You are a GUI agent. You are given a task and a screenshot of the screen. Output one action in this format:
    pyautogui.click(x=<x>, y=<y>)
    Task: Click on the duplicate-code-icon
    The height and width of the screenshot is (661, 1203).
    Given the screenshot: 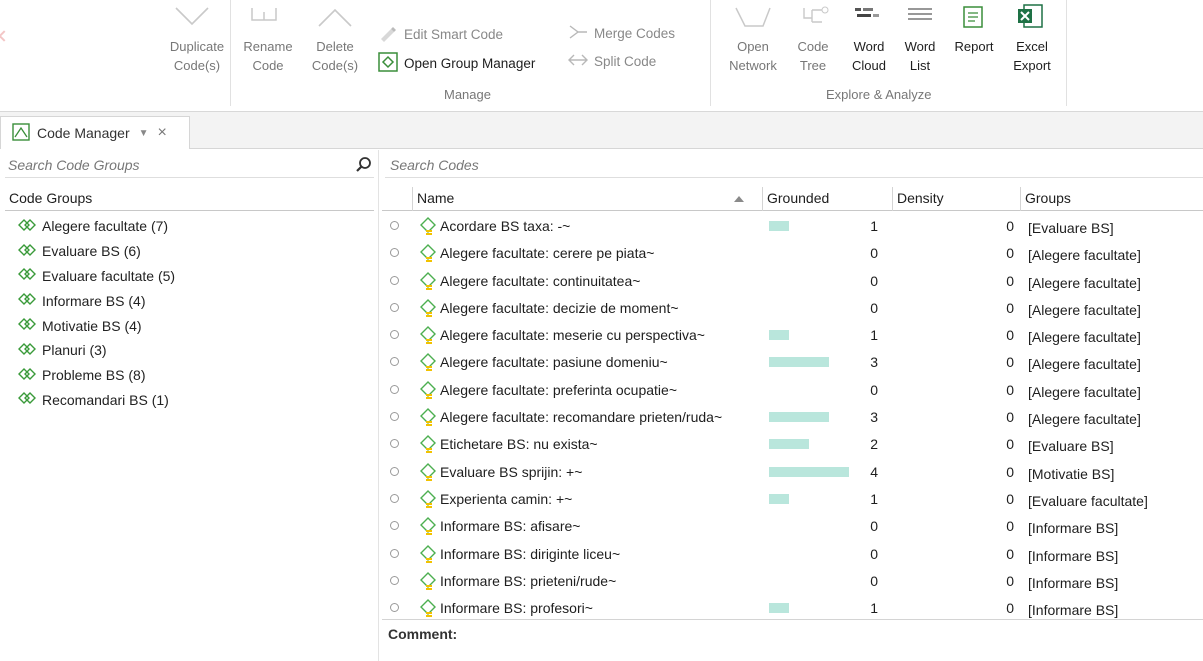 What is the action you would take?
    pyautogui.click(x=192, y=18)
    